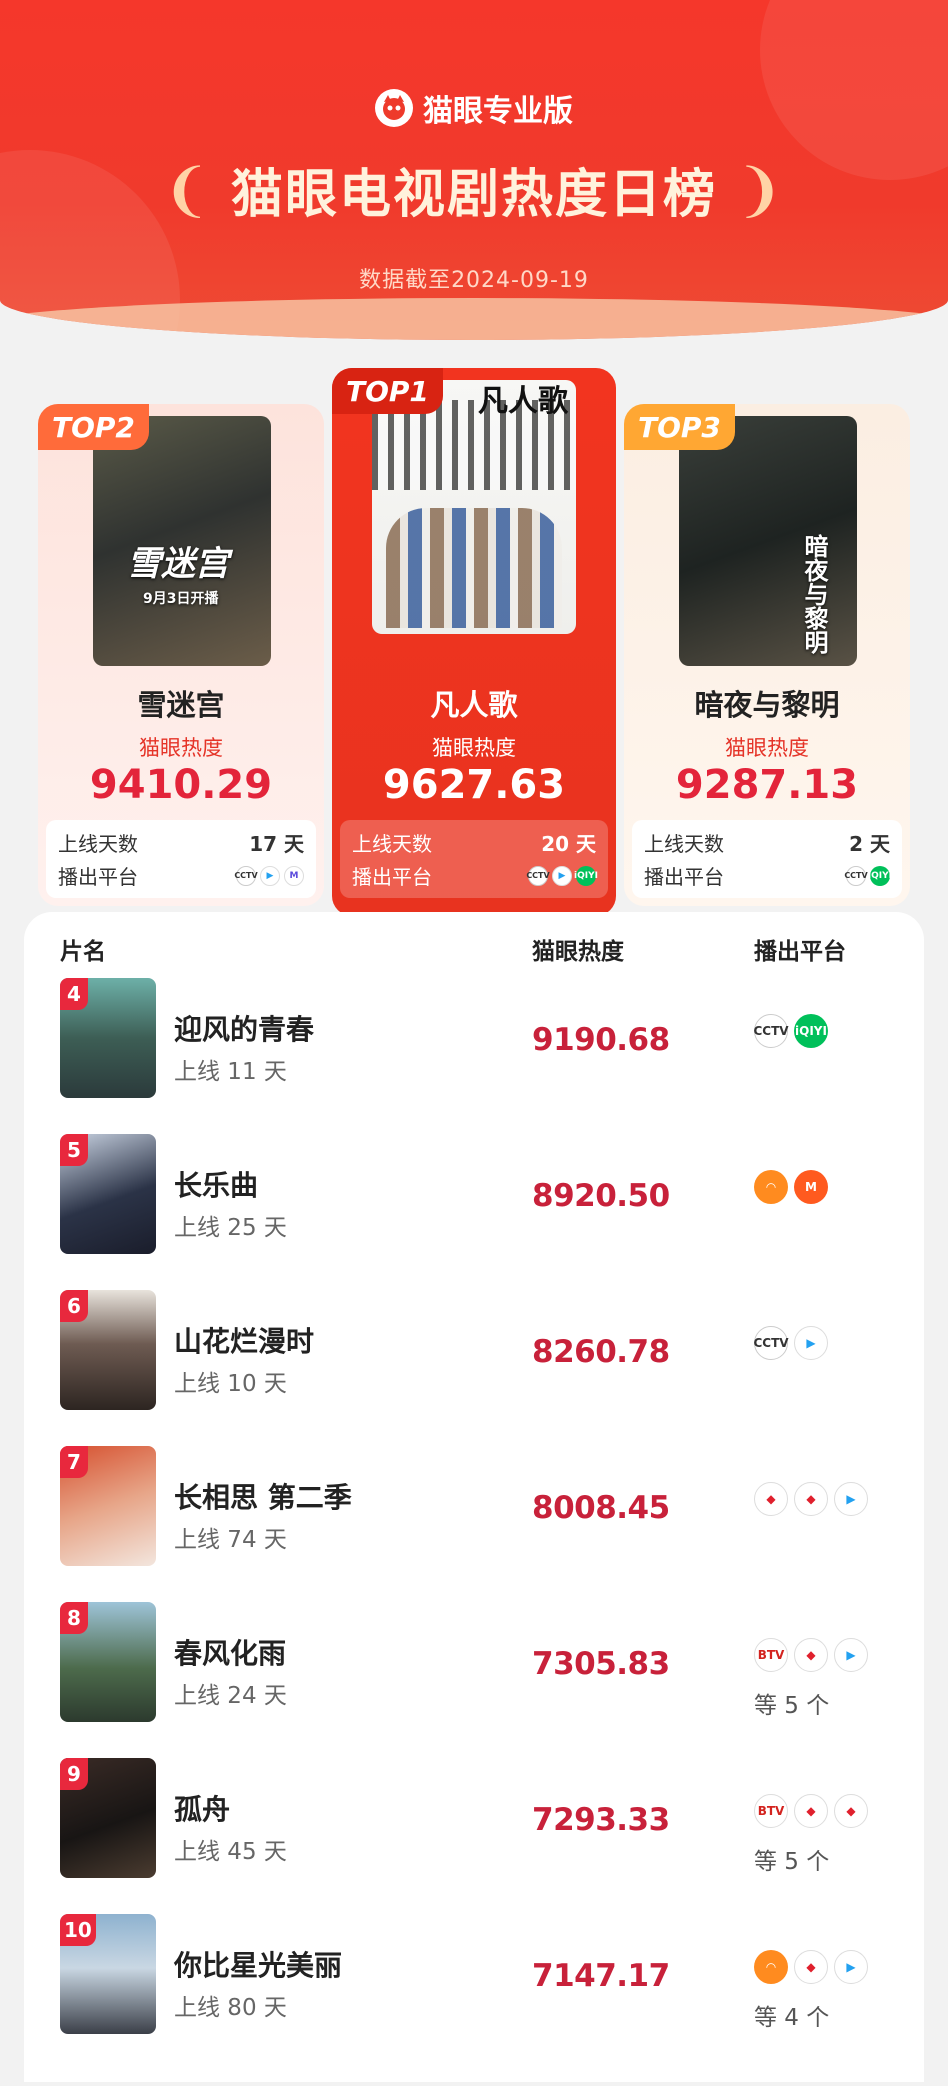 Image resolution: width=948 pixels, height=2086 pixels. I want to click on more-platforms: 等 5 个, so click(792, 1862).